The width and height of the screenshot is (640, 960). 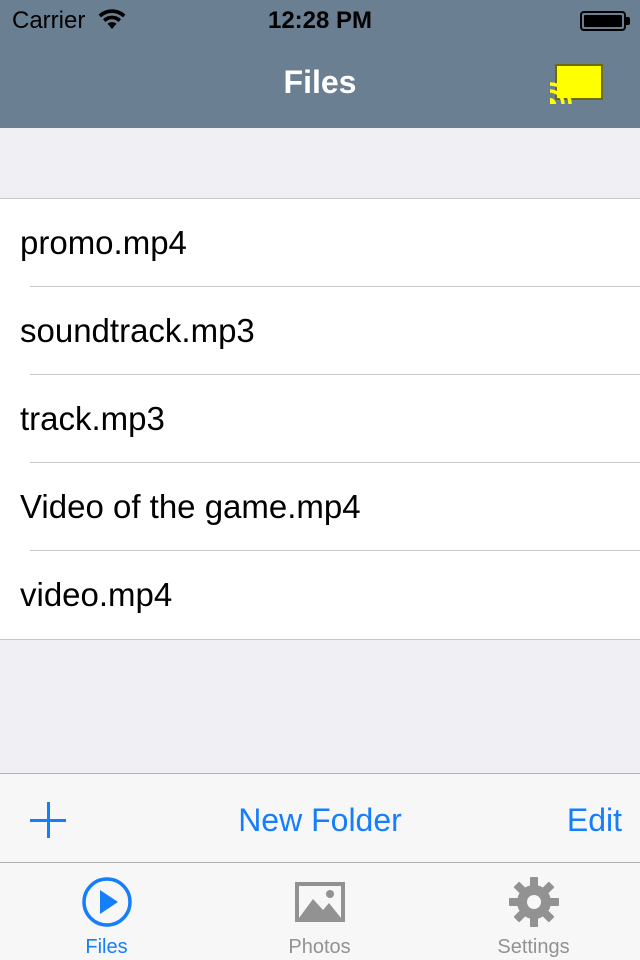 What do you see at coordinates (106, 947) in the screenshot?
I see `tab-label: Files` at bounding box center [106, 947].